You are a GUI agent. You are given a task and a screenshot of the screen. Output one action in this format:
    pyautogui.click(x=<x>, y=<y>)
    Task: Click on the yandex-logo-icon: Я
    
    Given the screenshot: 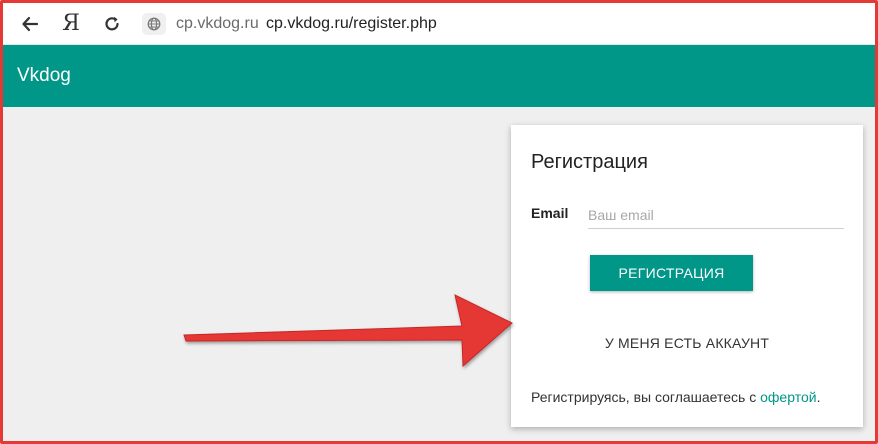 What is the action you would take?
    pyautogui.click(x=71, y=23)
    